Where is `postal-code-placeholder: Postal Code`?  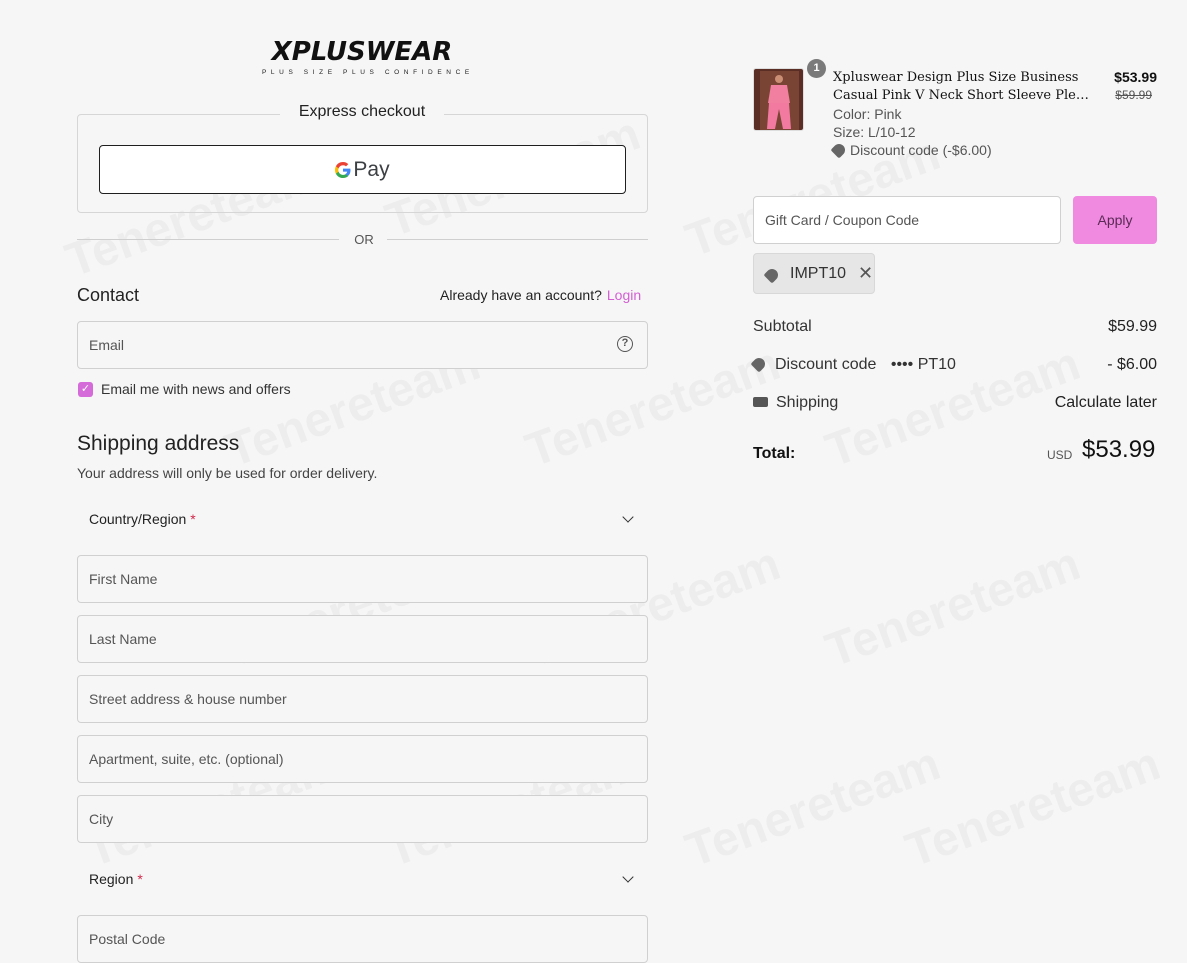 postal-code-placeholder: Postal Code is located at coordinates (127, 939).